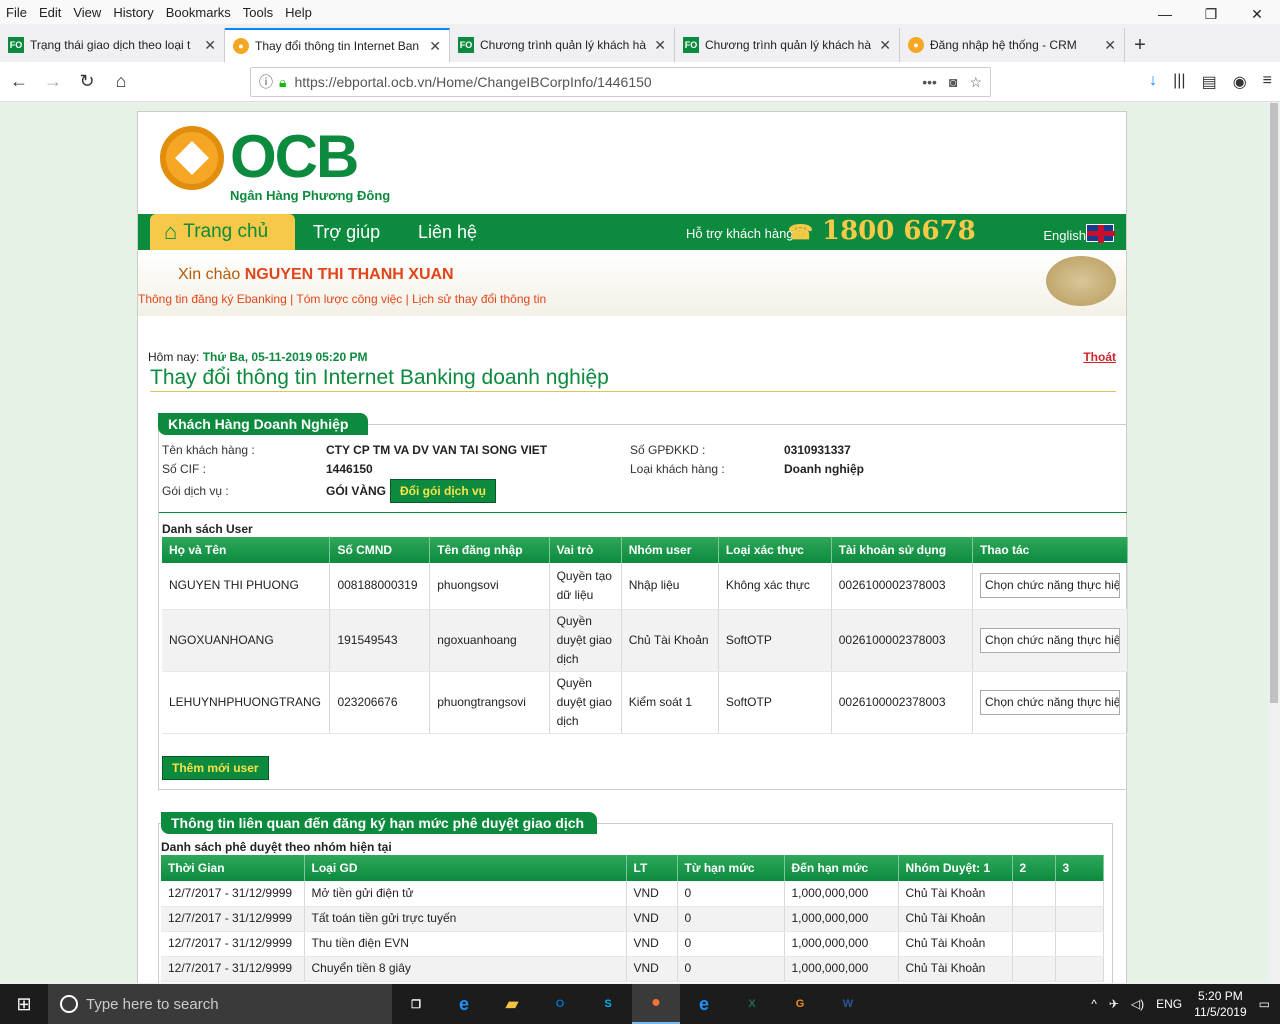 The height and width of the screenshot is (1024, 1280). Describe the element at coordinates (670, 550) in the screenshot. I see `col-header: Nhóm user` at that location.